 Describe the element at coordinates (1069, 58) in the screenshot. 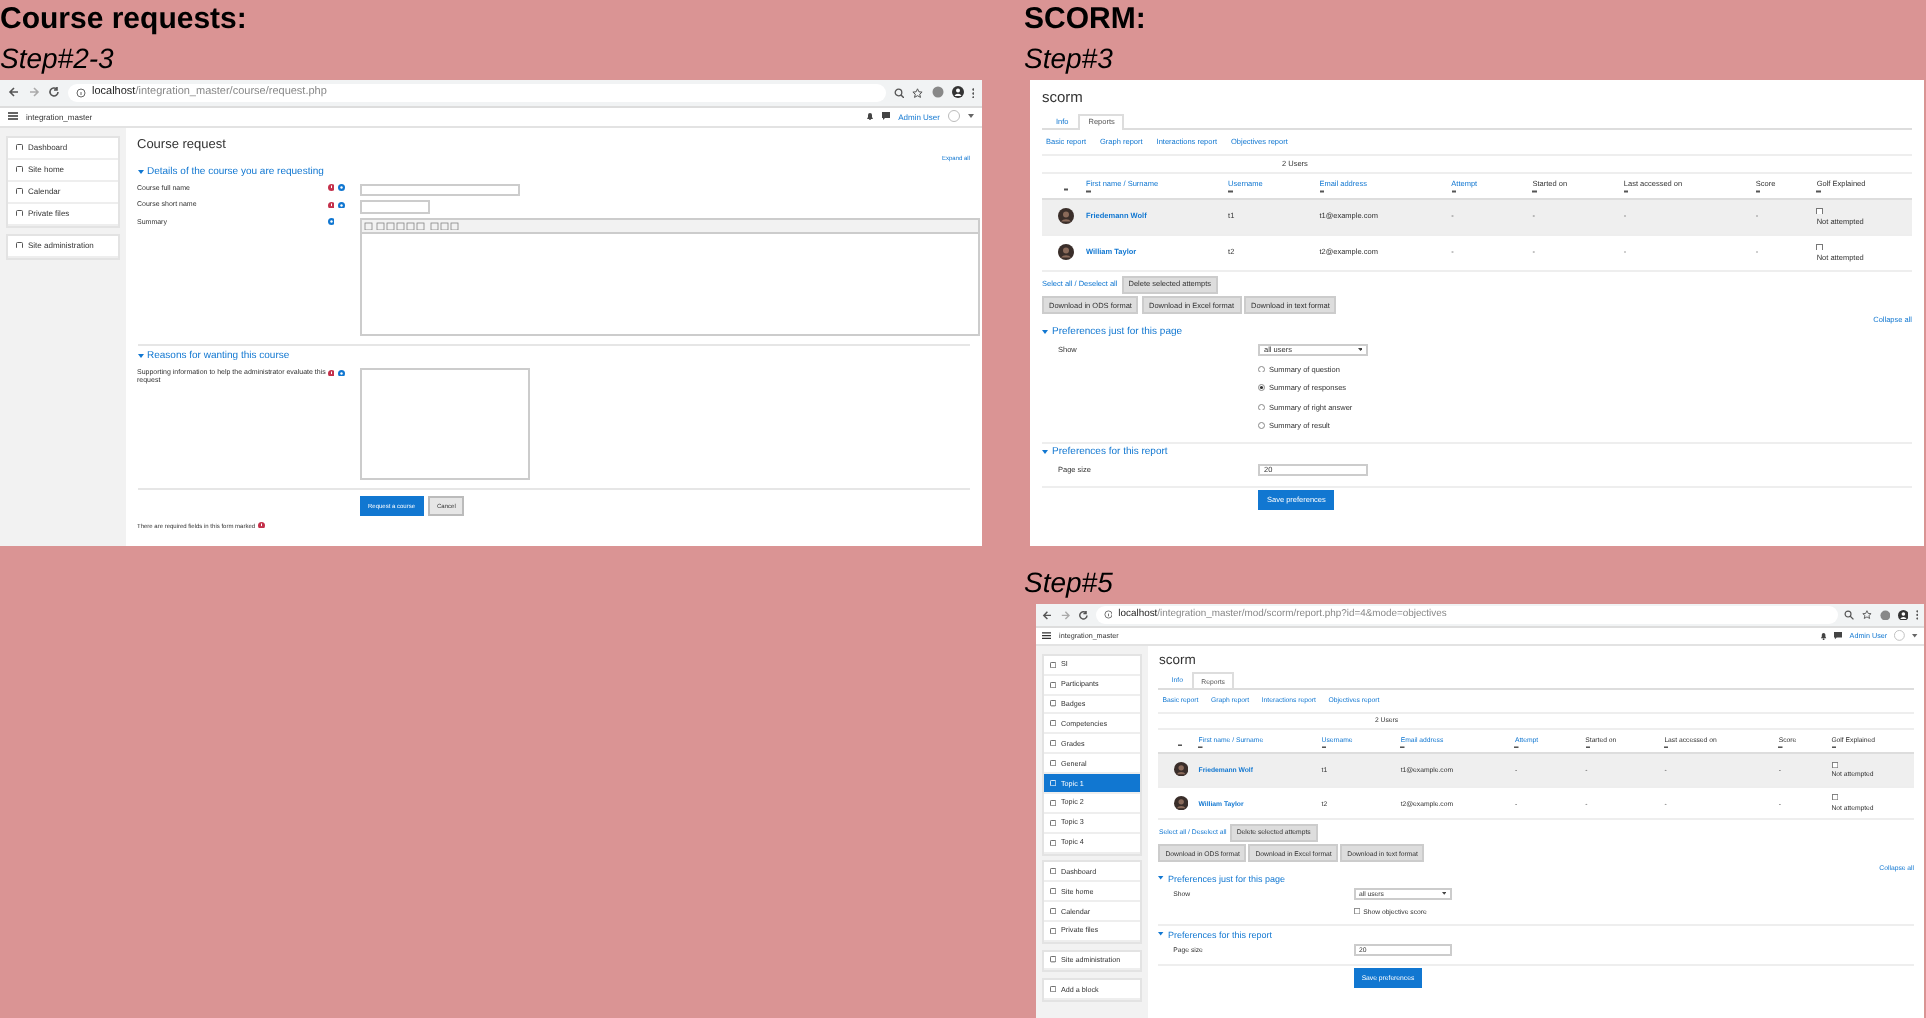

I see `step-label: Step#3` at that location.